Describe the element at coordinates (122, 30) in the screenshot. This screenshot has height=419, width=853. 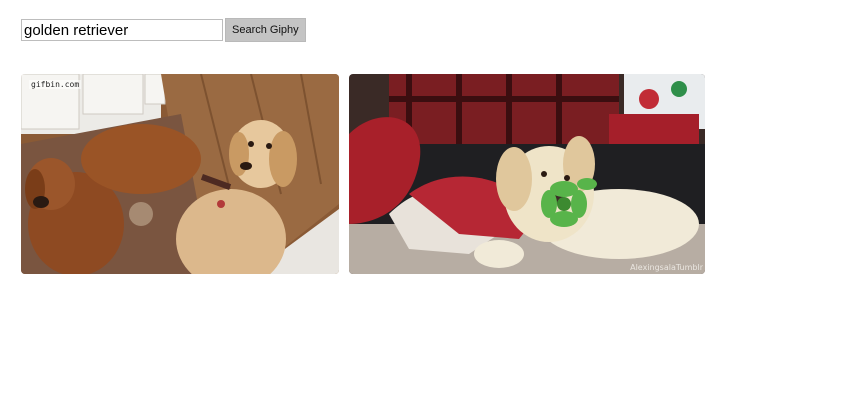
I see `search-input` at that location.